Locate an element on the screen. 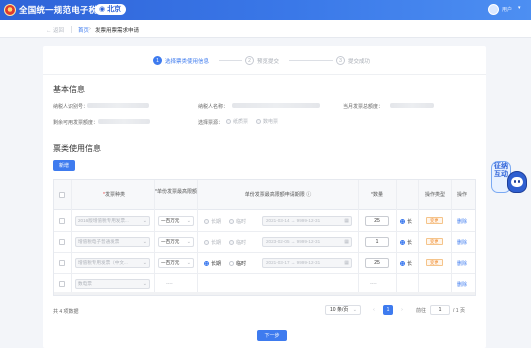  column-count: *数量 is located at coordinates (377, 195).